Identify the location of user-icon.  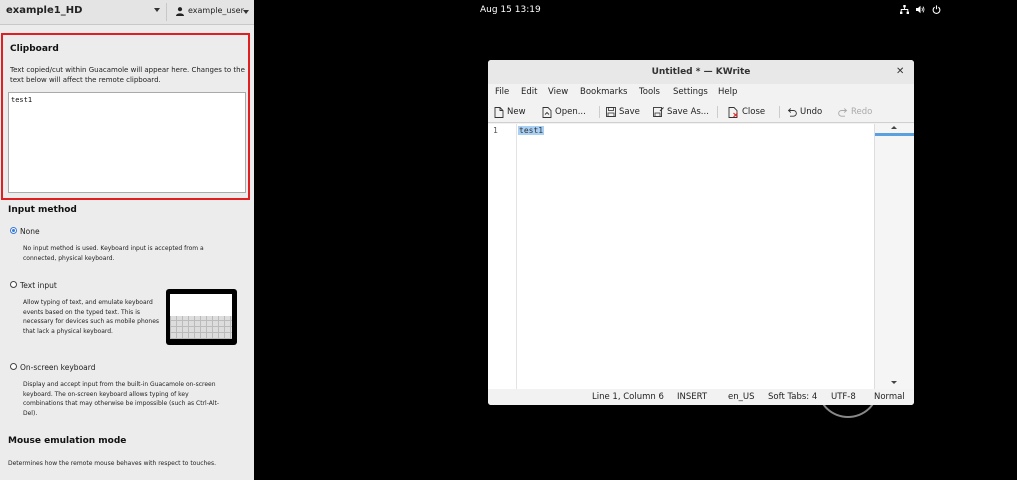
(180, 11).